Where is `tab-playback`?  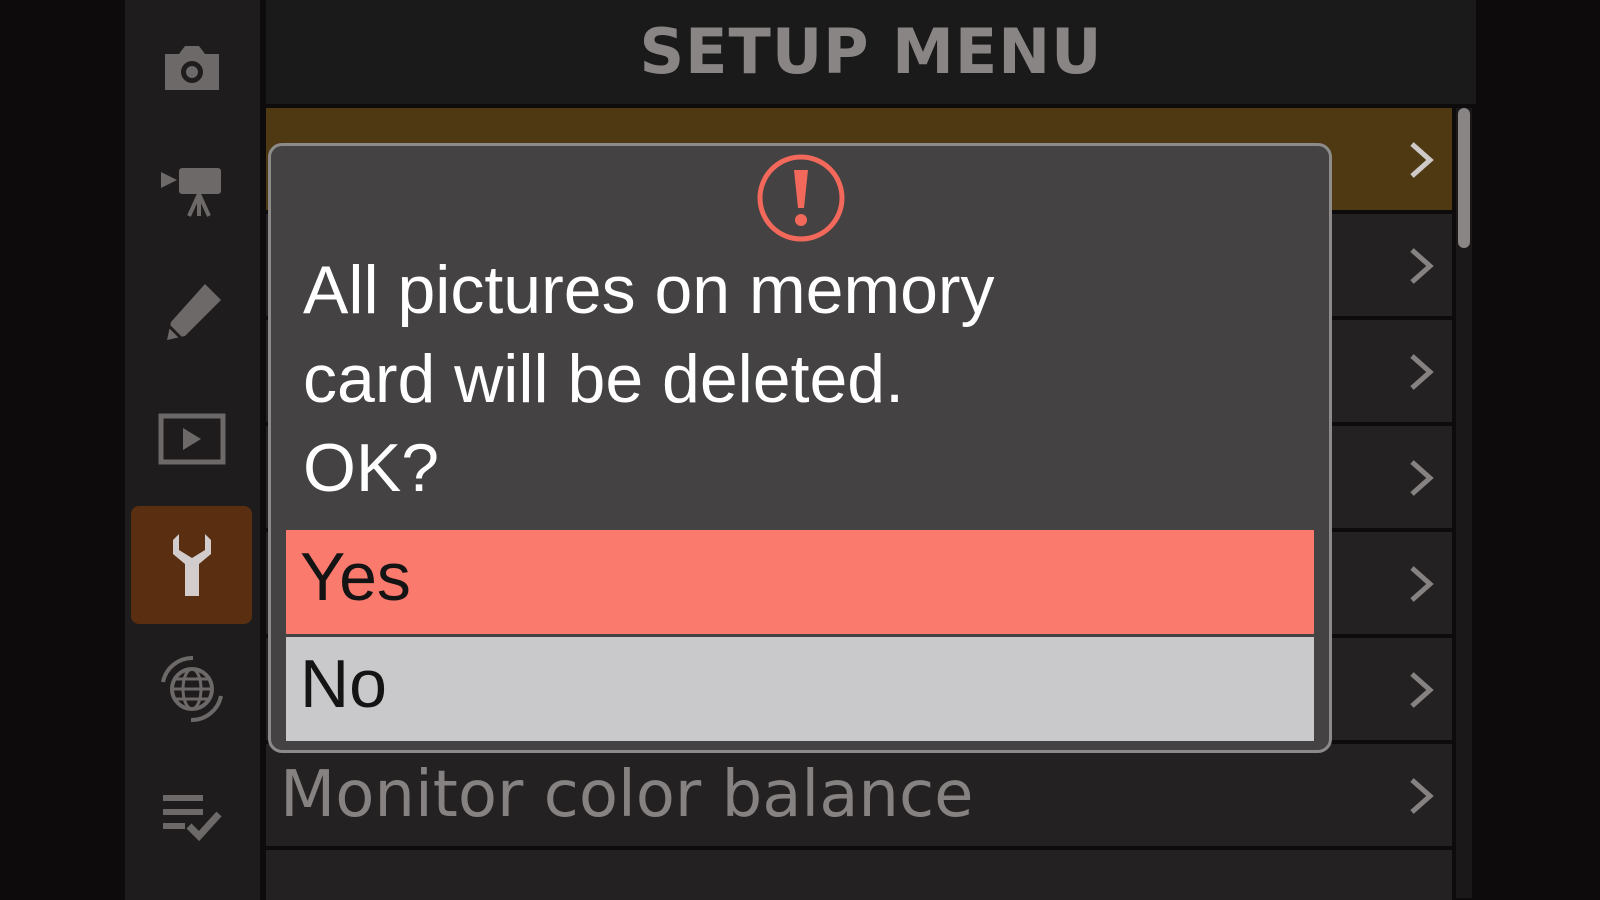
tab-playback is located at coordinates (191, 439).